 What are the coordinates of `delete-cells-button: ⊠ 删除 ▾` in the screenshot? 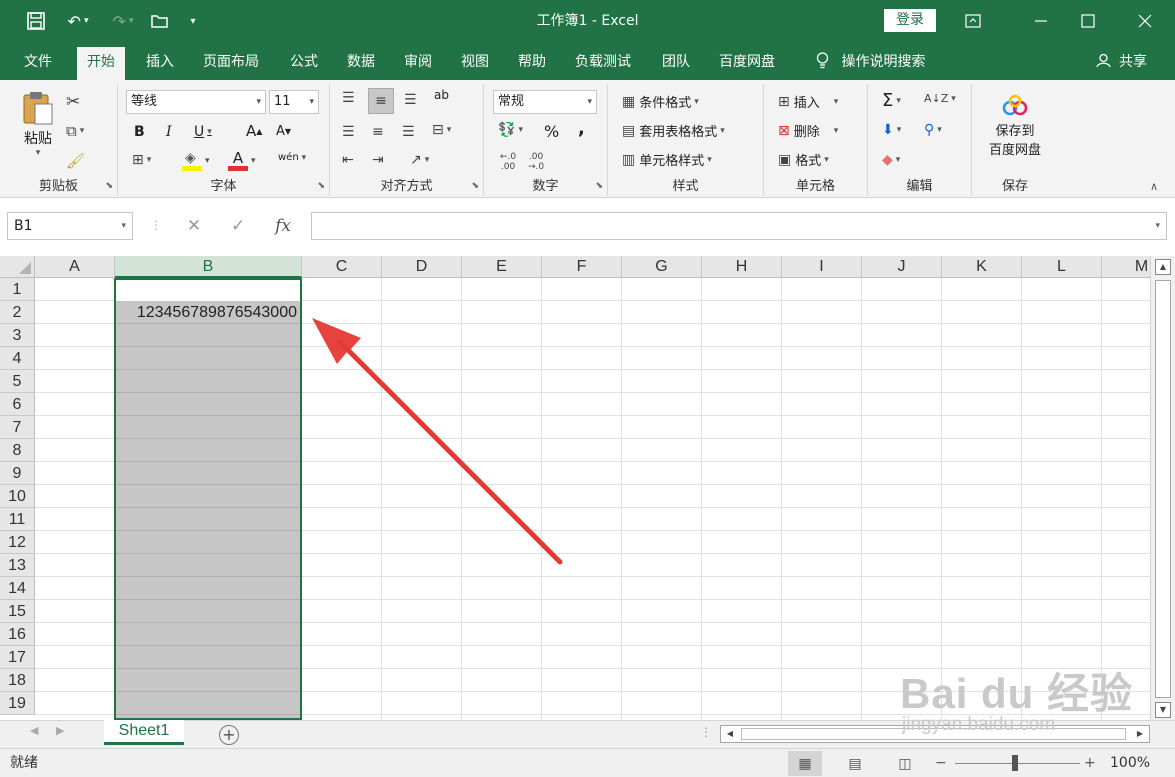 It's located at (808, 131).